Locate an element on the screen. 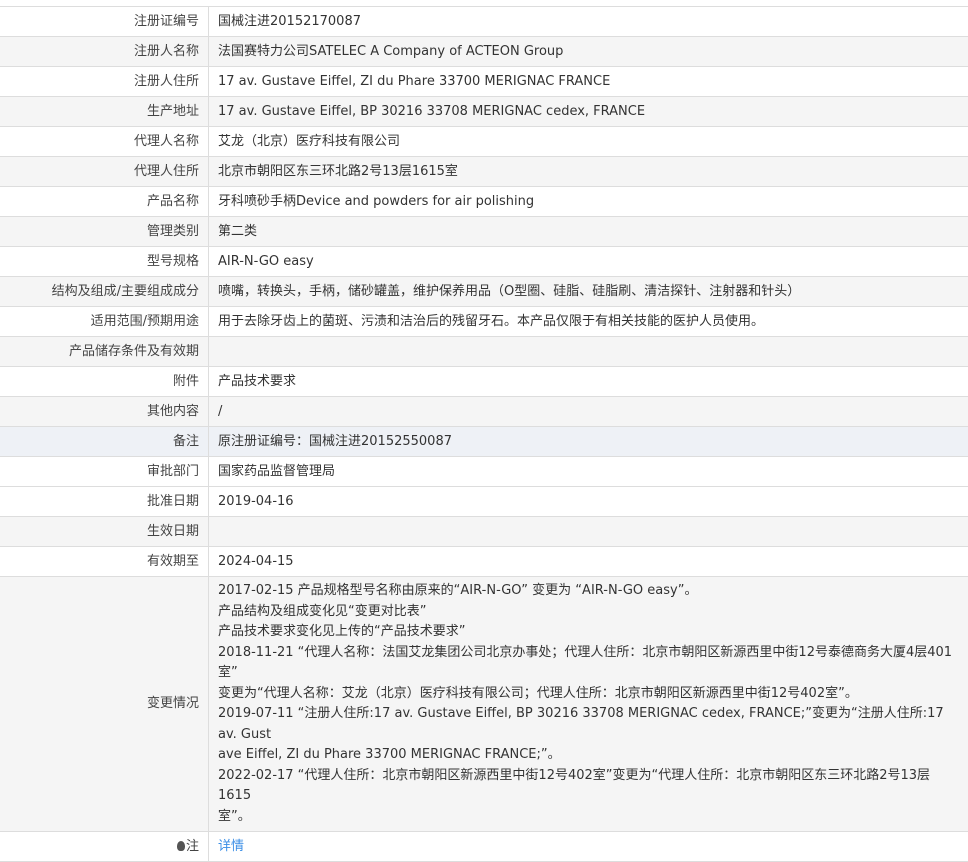  change-line: 室”。 is located at coordinates (588, 817).